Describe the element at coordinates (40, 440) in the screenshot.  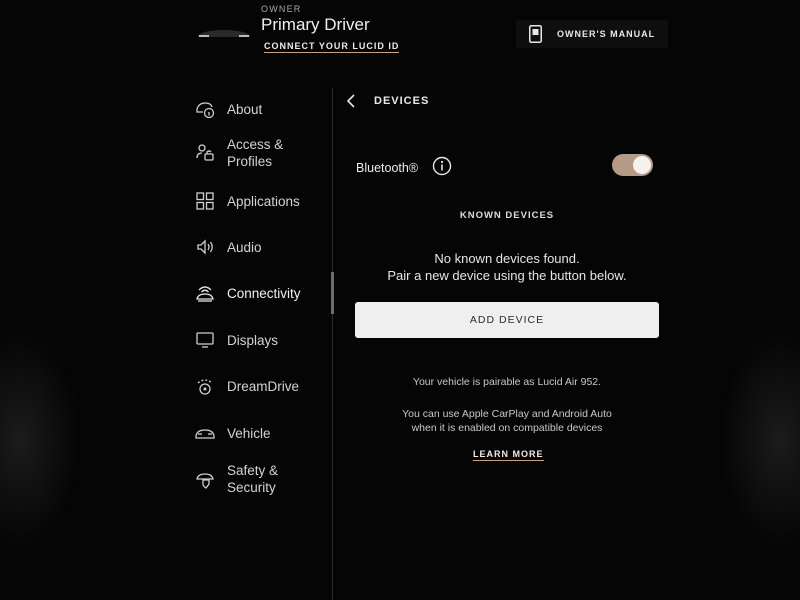
I see `background-glow-left` at that location.